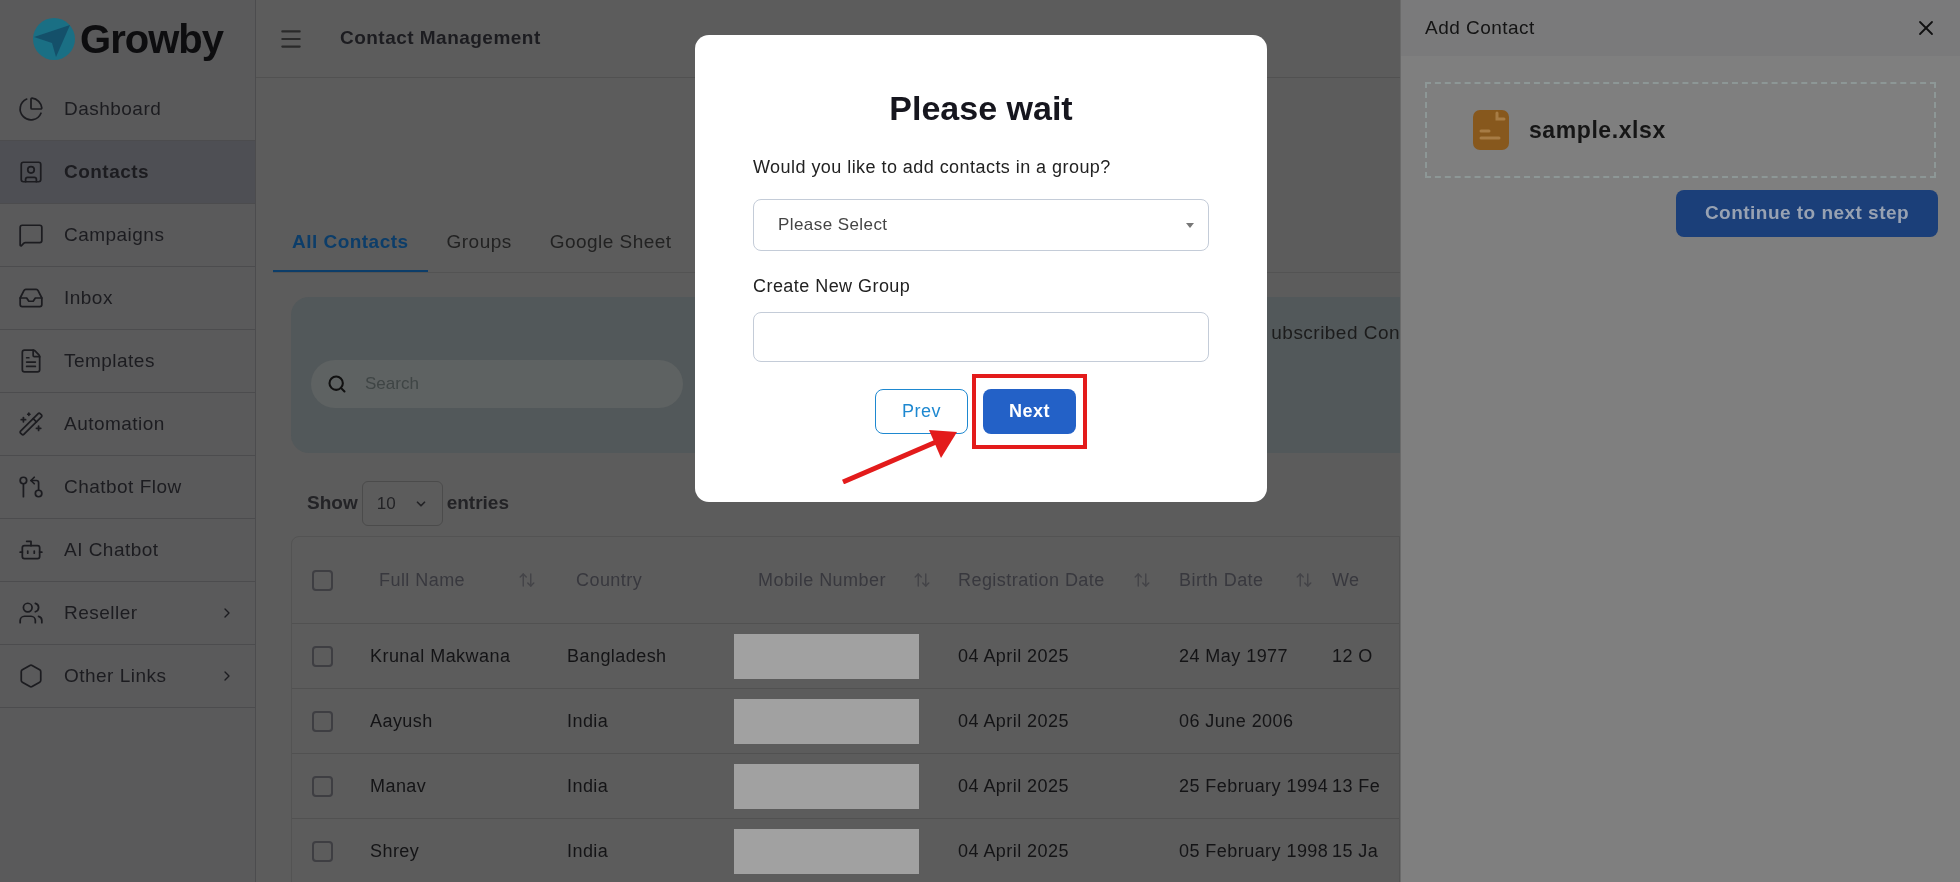  Describe the element at coordinates (350, 243) in the screenshot. I see `tab: All Contacts` at that location.